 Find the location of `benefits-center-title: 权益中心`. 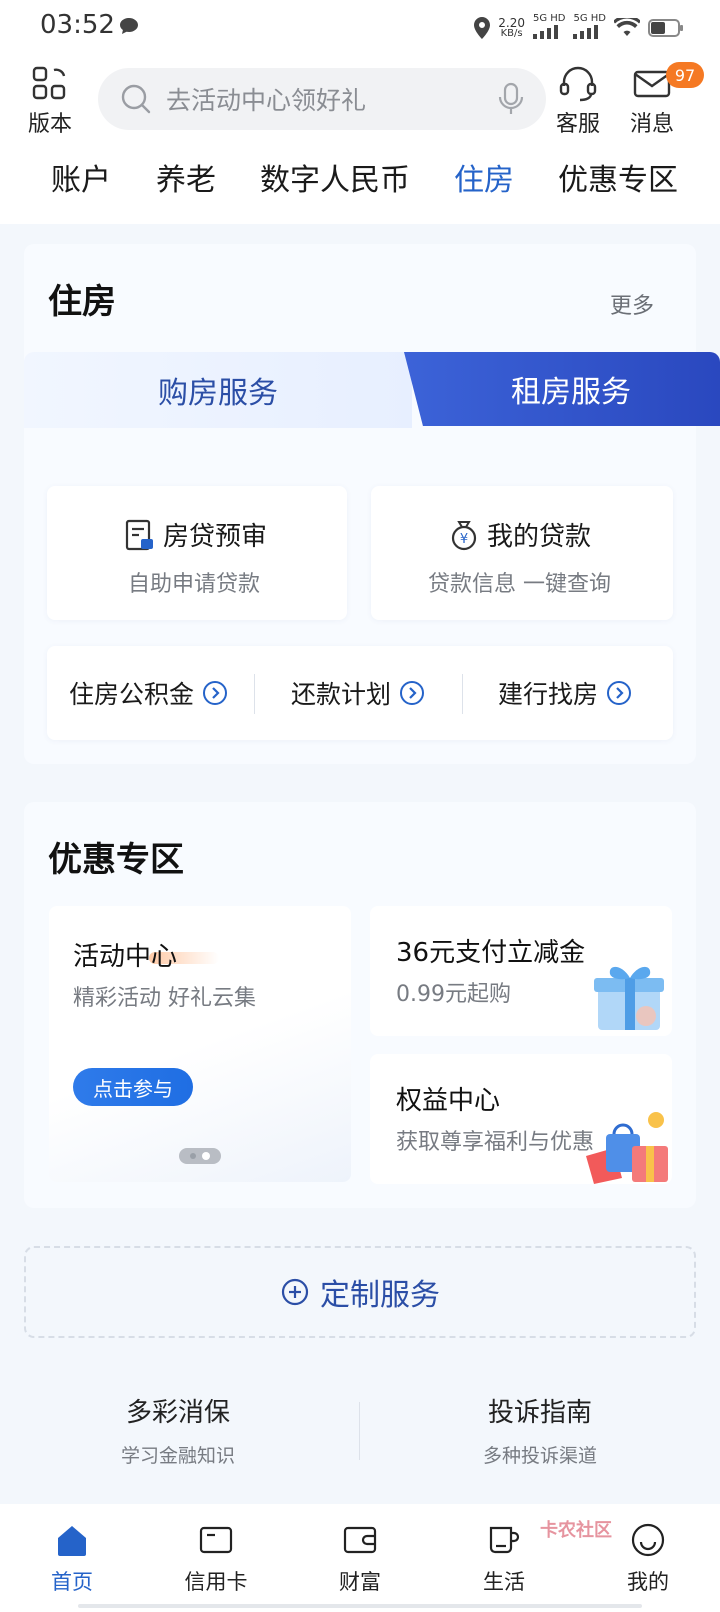

benefits-center-title: 权益中心 is located at coordinates (448, 1101).